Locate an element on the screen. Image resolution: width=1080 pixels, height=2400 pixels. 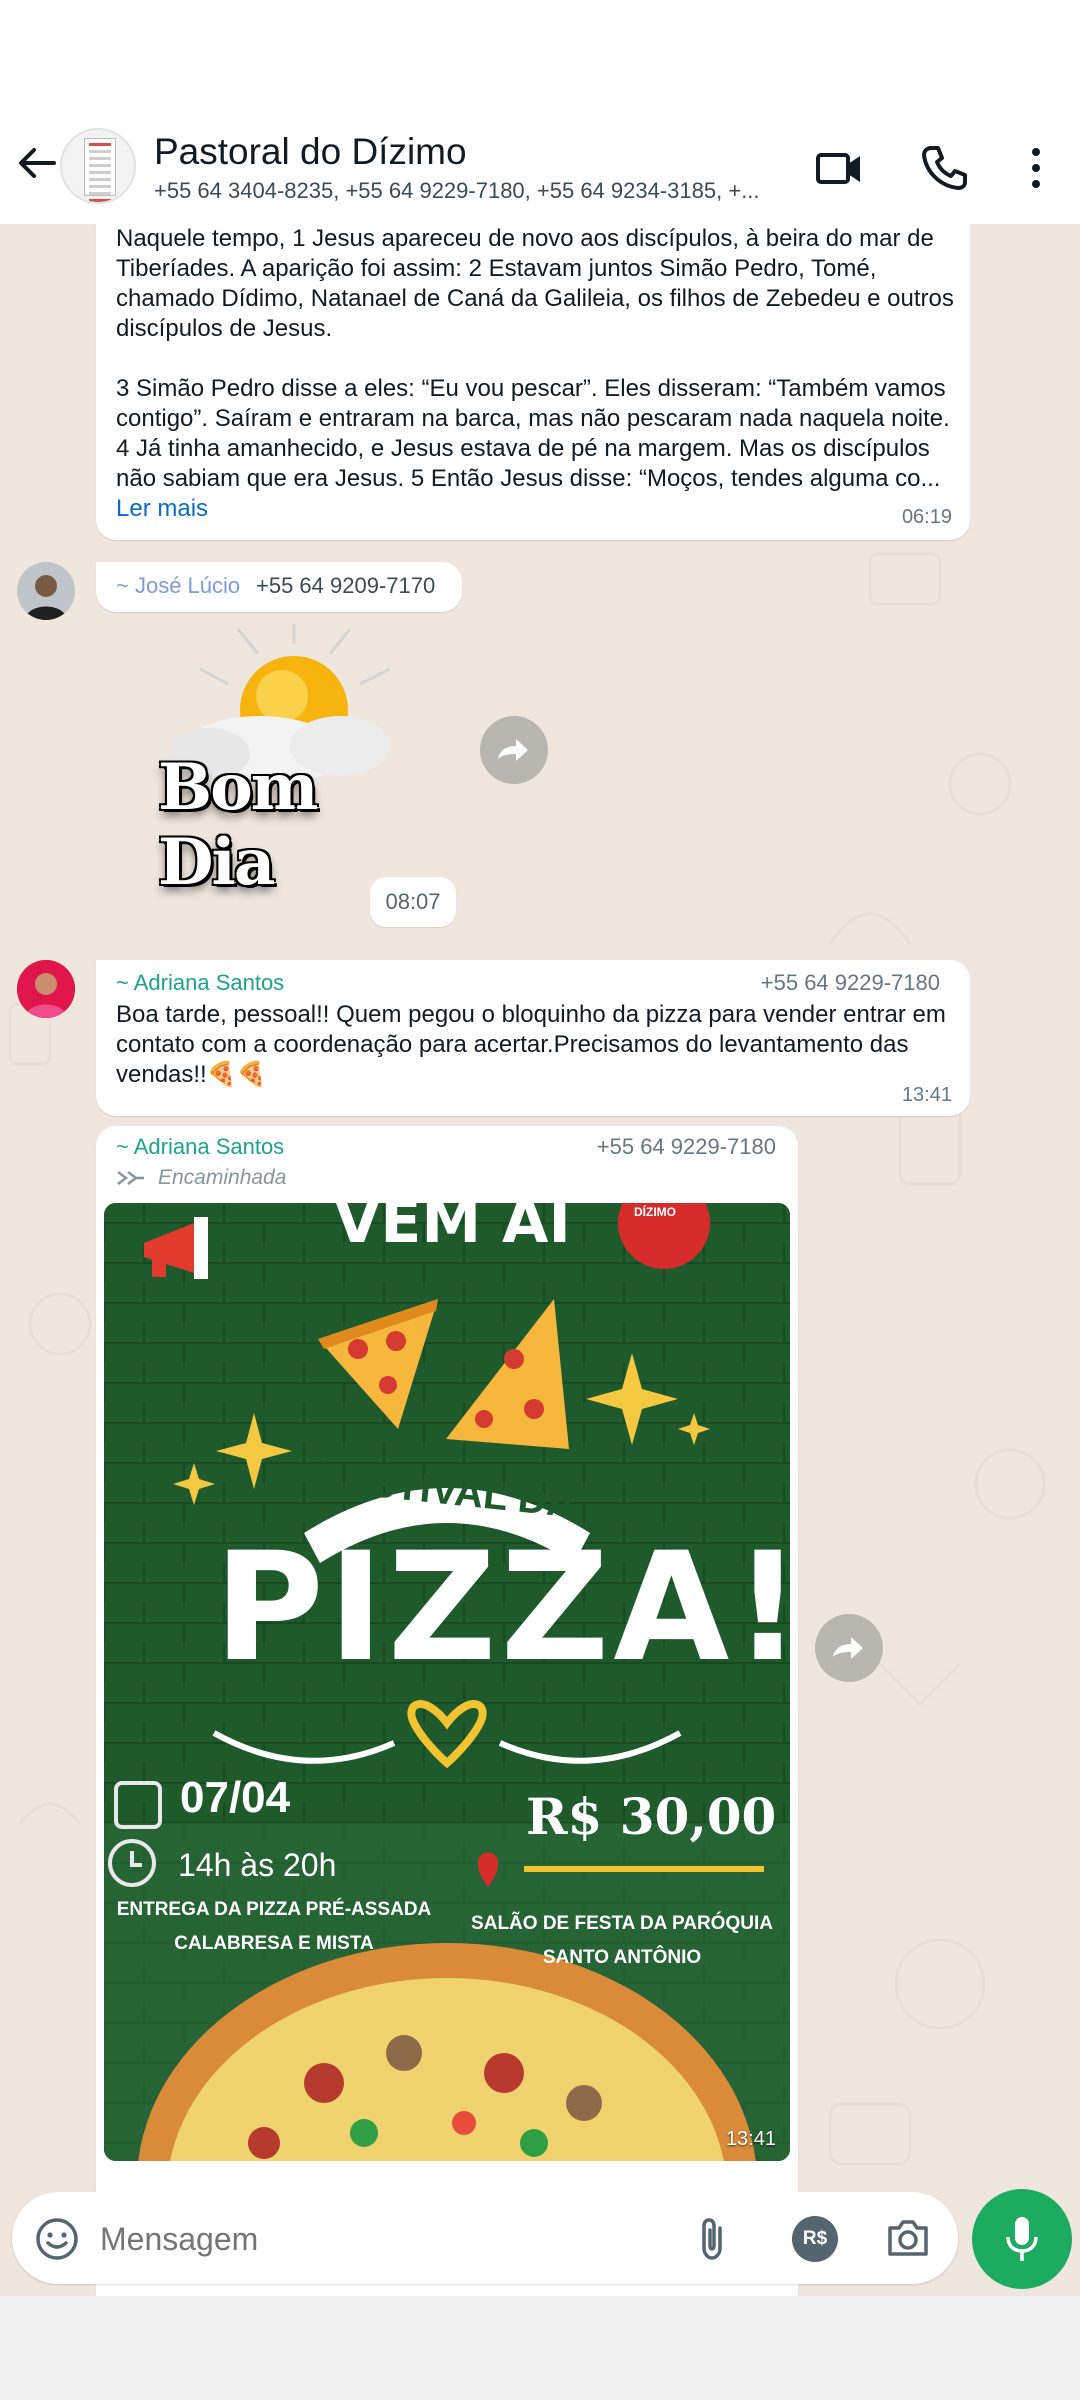
system-navigation-bar is located at coordinates (540, 2348).